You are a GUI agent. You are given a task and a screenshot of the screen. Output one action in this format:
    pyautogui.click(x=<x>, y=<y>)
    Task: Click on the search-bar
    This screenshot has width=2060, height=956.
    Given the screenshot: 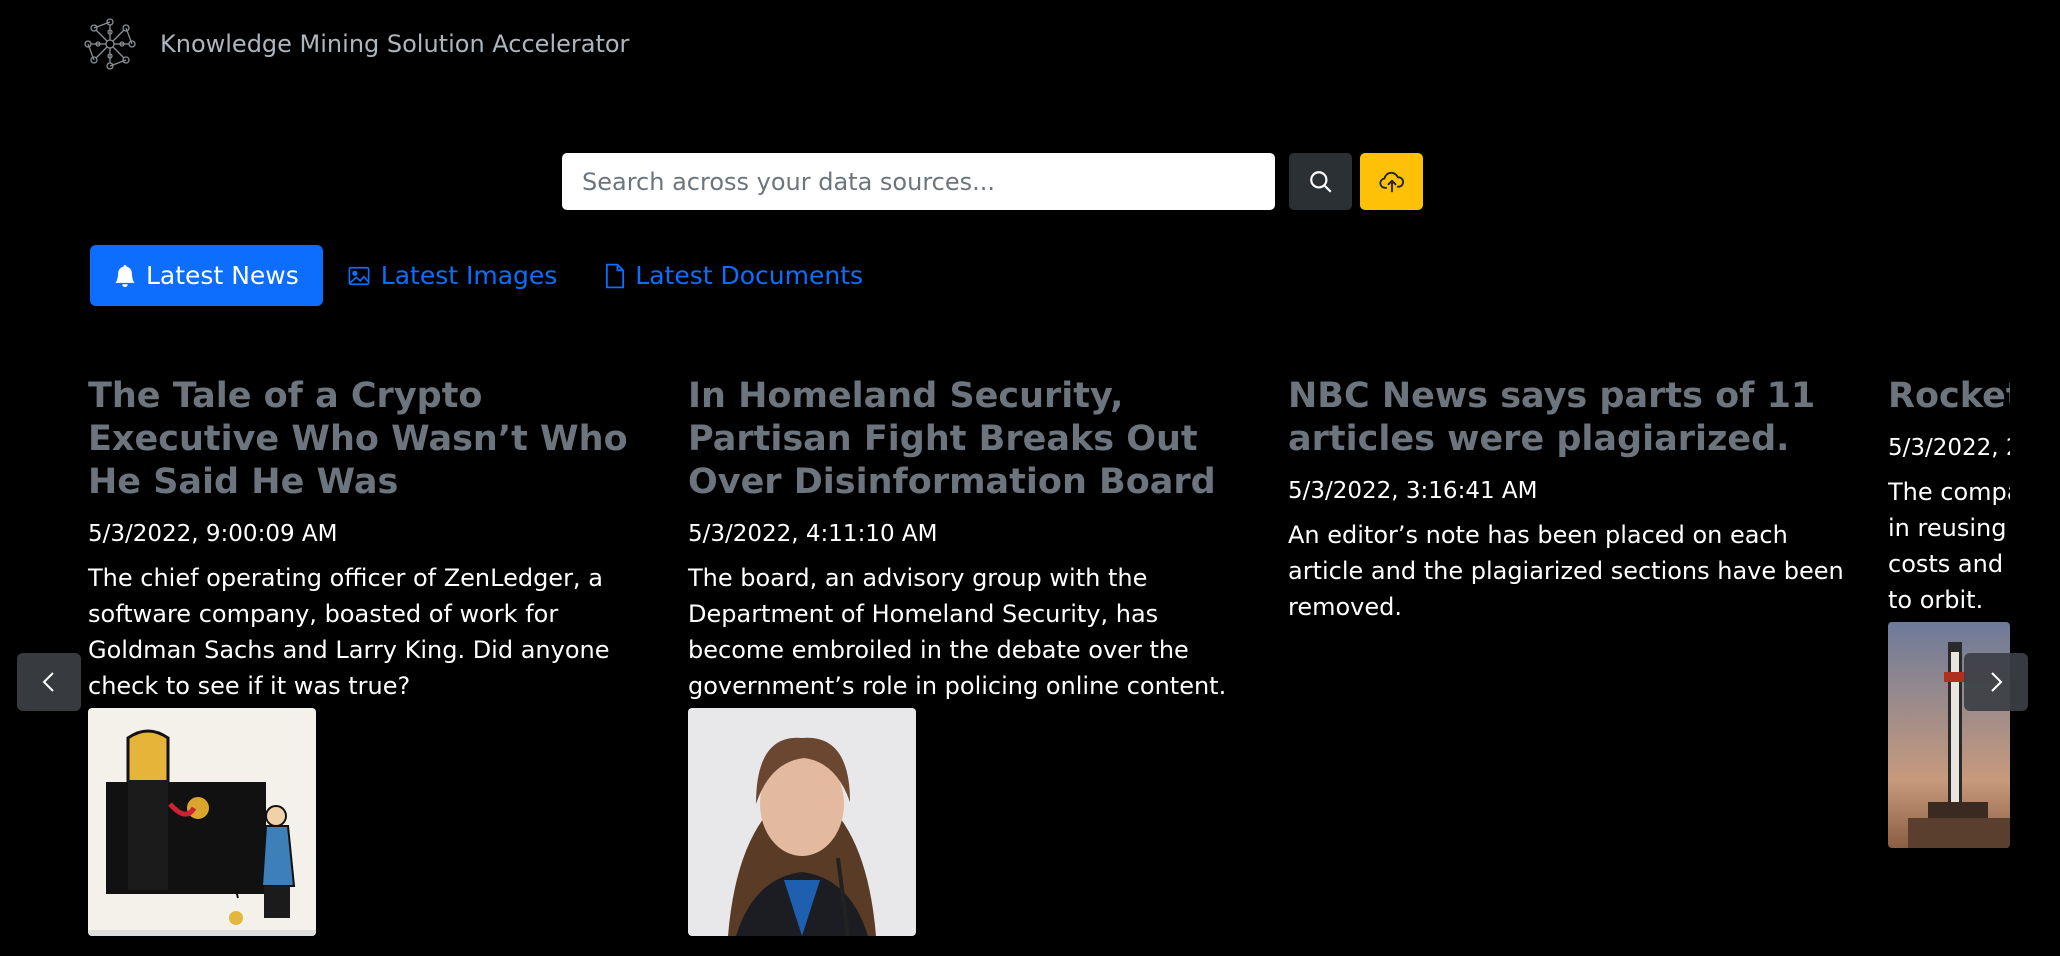 What is the action you would take?
    pyautogui.click(x=992, y=181)
    